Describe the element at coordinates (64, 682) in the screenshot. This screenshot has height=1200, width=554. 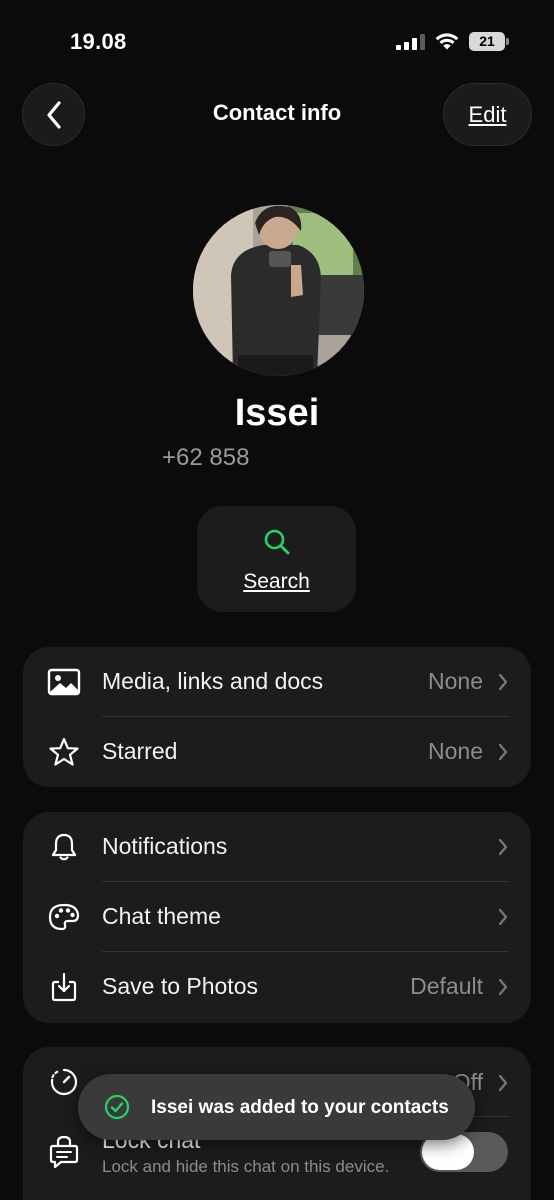
I see `image-icon` at that location.